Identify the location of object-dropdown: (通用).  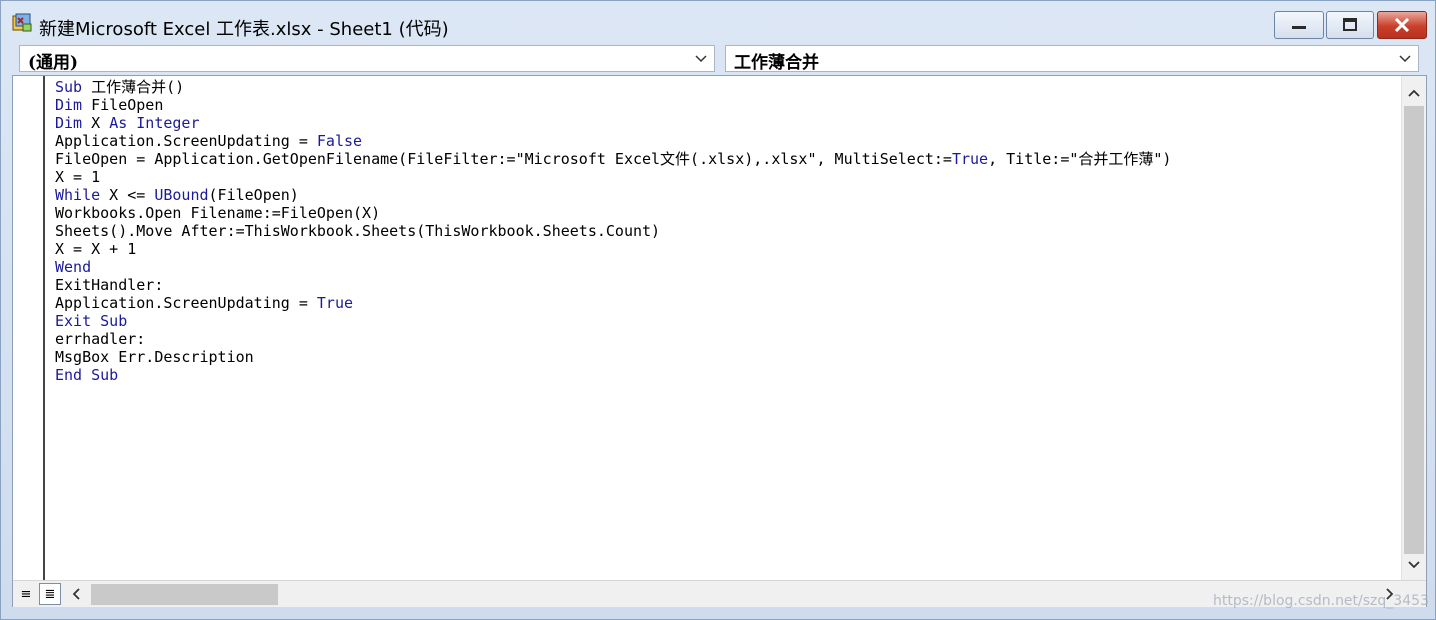
(367, 59).